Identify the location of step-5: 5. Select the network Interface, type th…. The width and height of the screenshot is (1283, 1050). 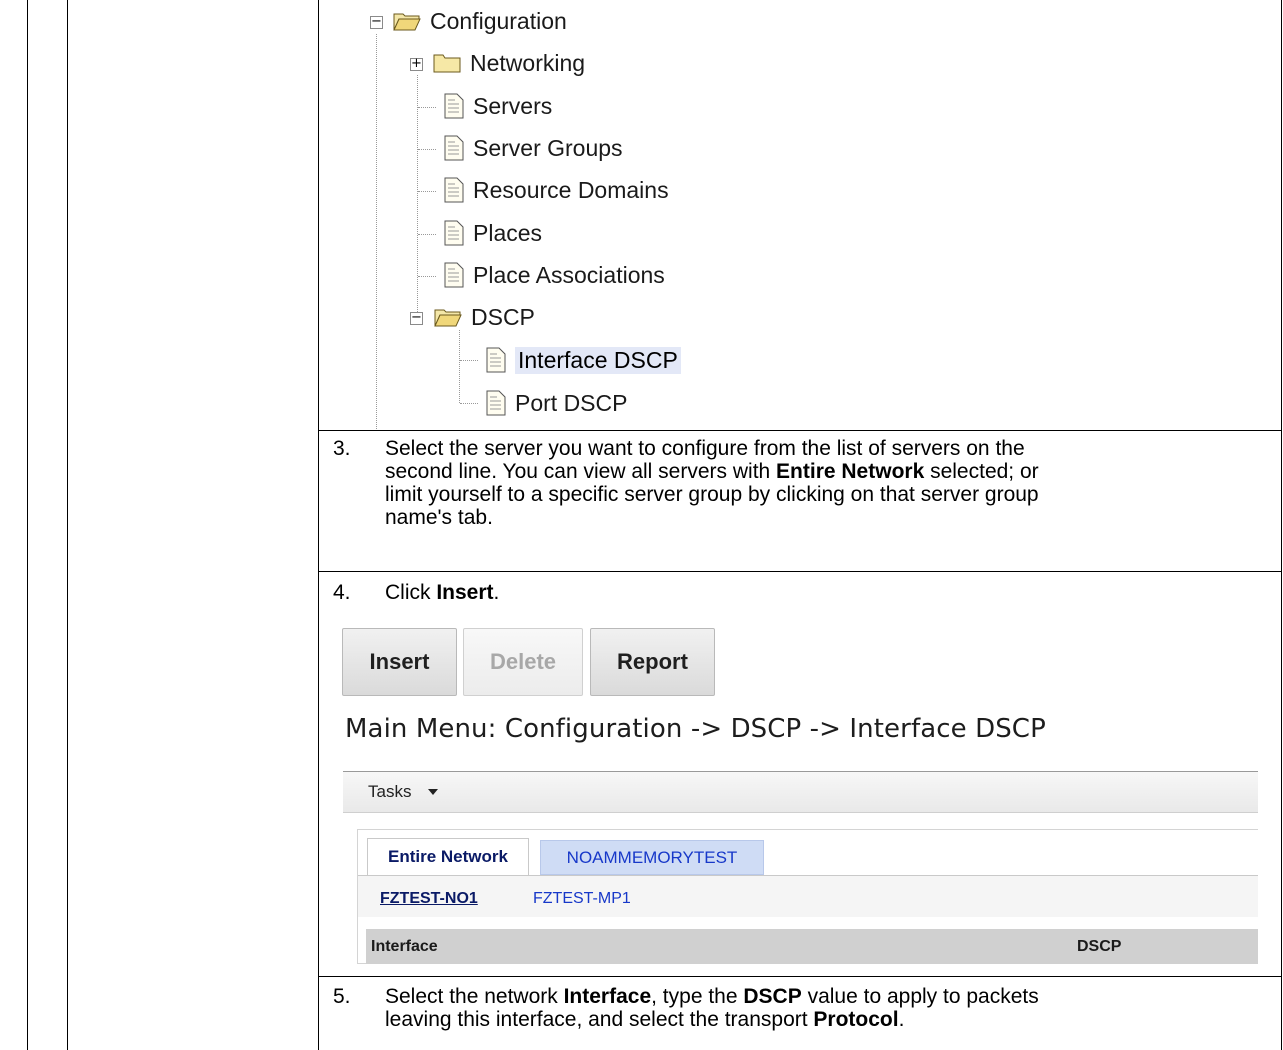
(803, 1012).